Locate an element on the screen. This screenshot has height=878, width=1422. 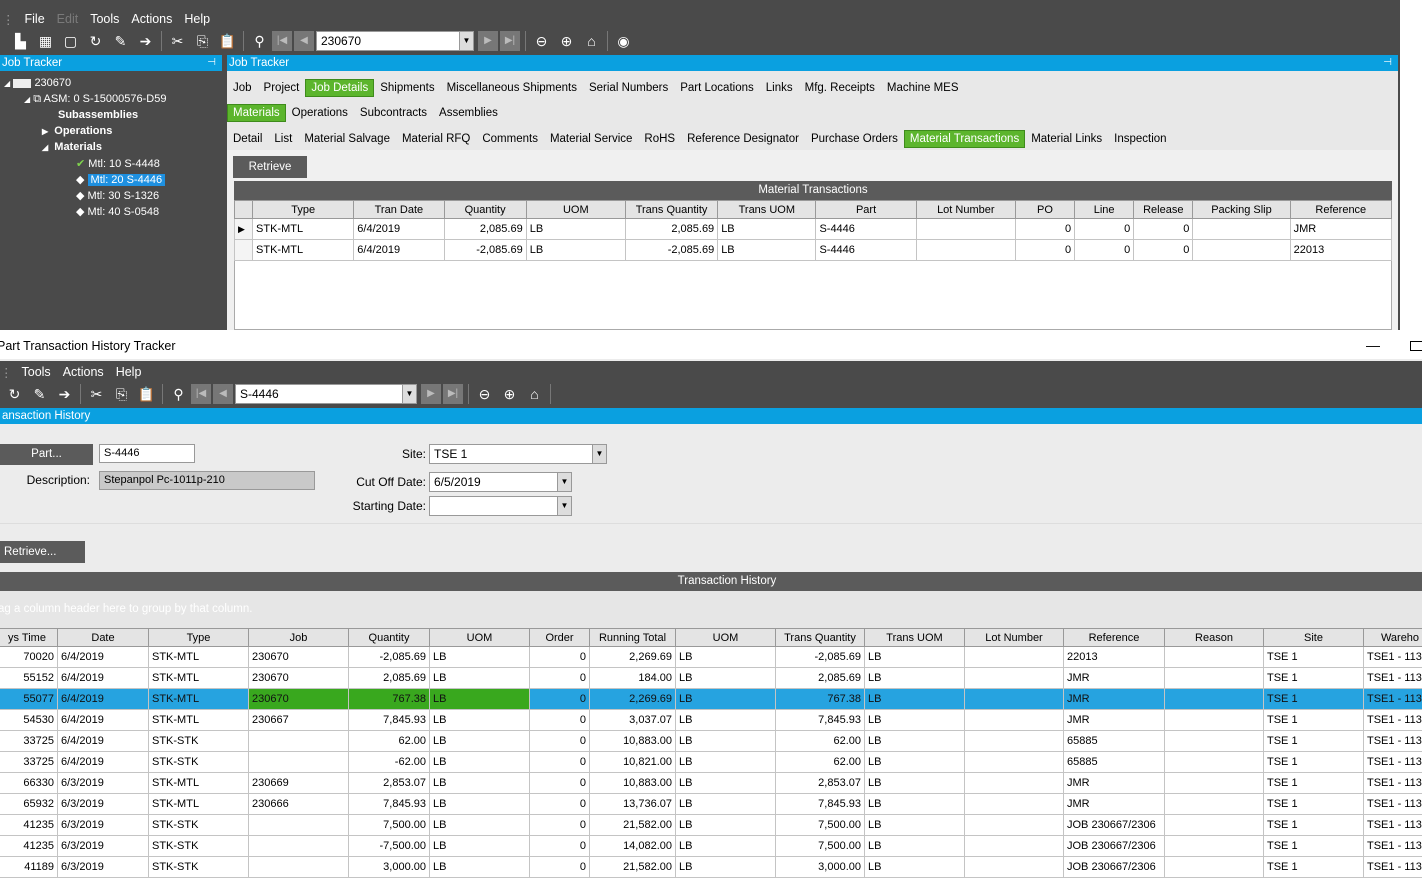
table-cell: 230670 is located at coordinates (299, 678).